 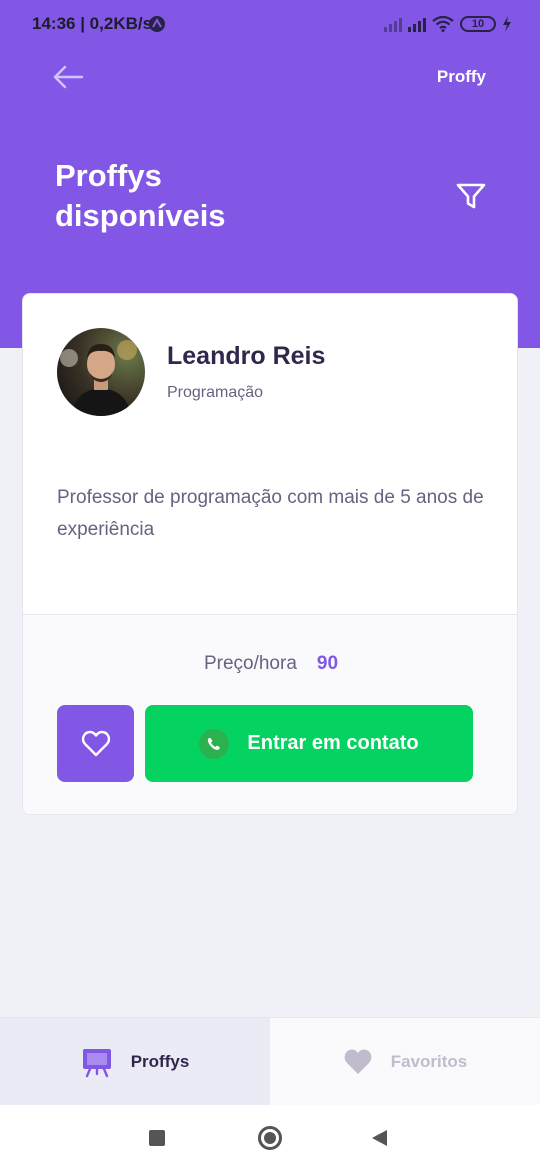 I want to click on brand-logo: Proffy, so click(x=461, y=76).